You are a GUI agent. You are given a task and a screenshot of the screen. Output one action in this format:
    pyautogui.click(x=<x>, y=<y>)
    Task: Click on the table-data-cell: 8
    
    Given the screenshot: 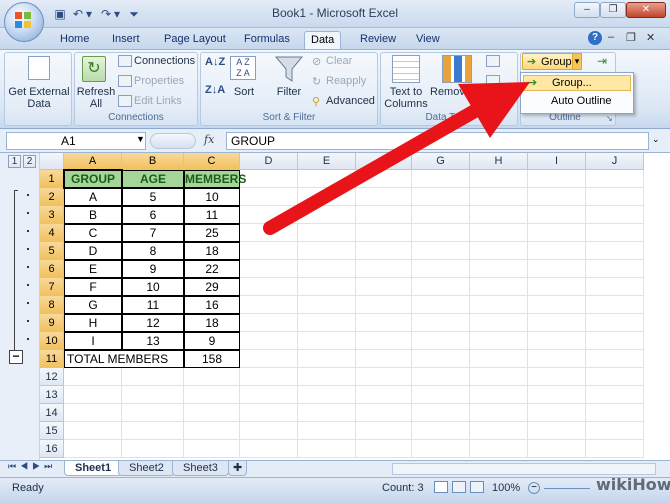 What is the action you would take?
    pyautogui.click(x=153, y=251)
    